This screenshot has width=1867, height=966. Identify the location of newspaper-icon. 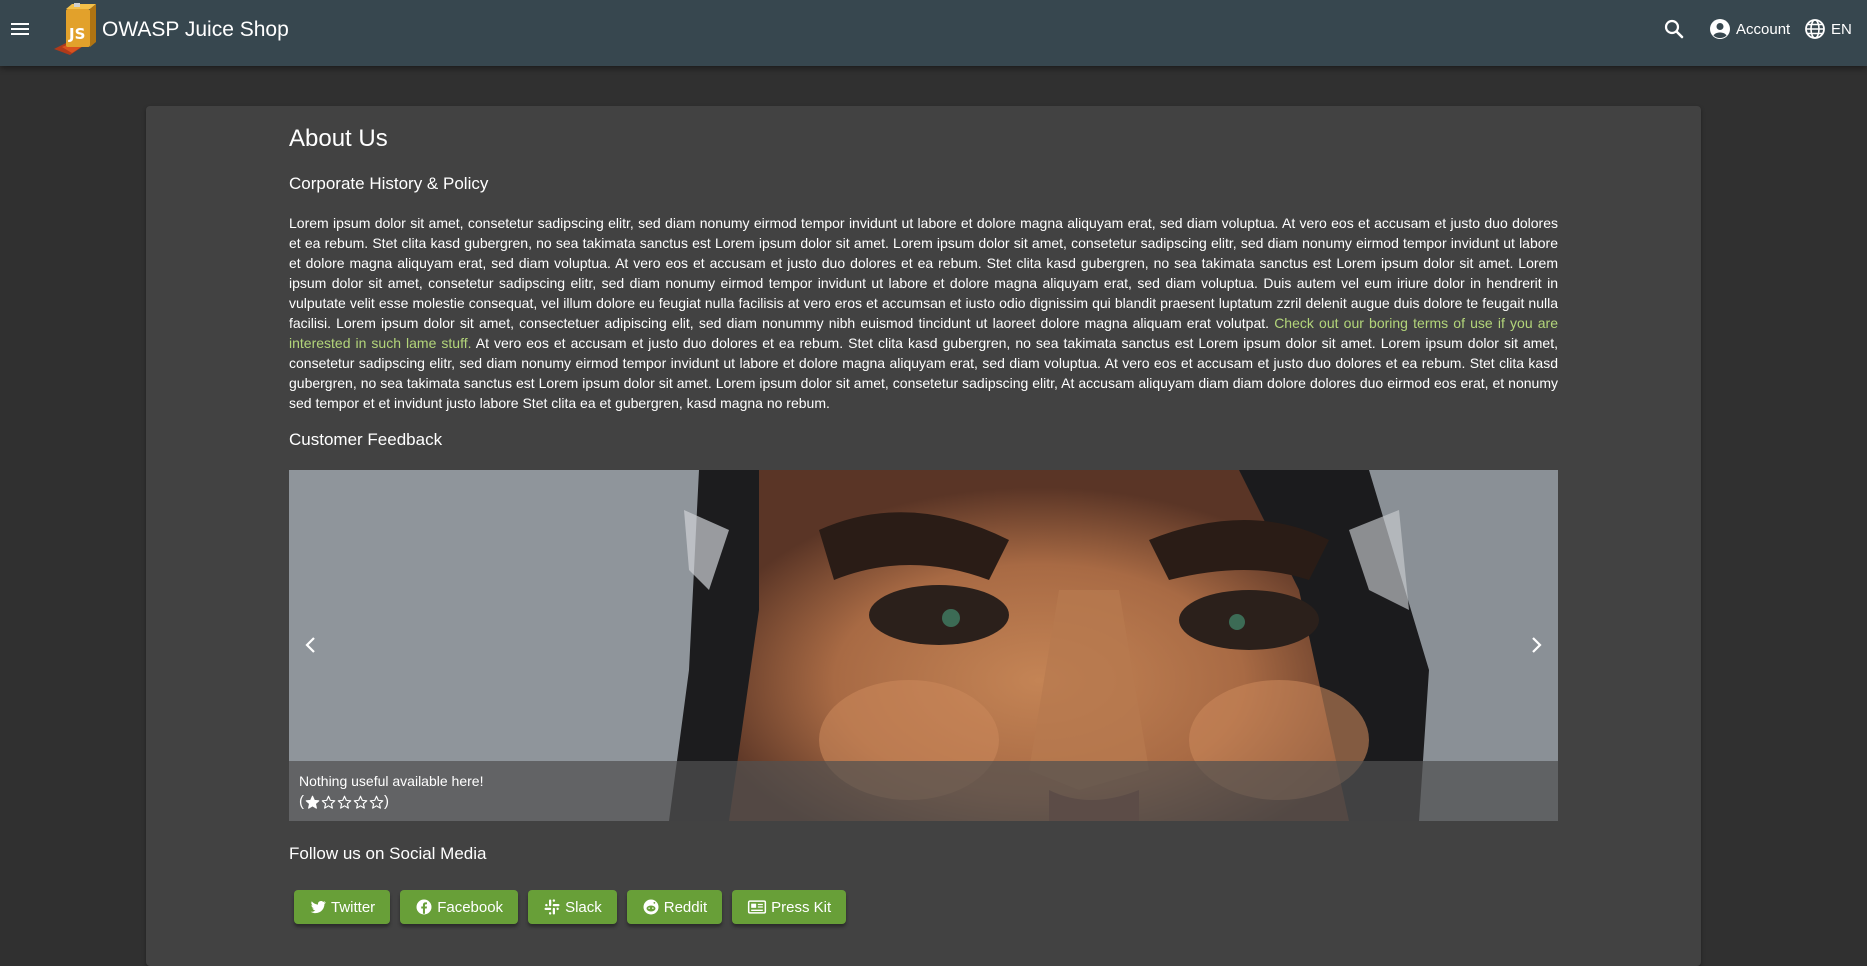
(757, 907).